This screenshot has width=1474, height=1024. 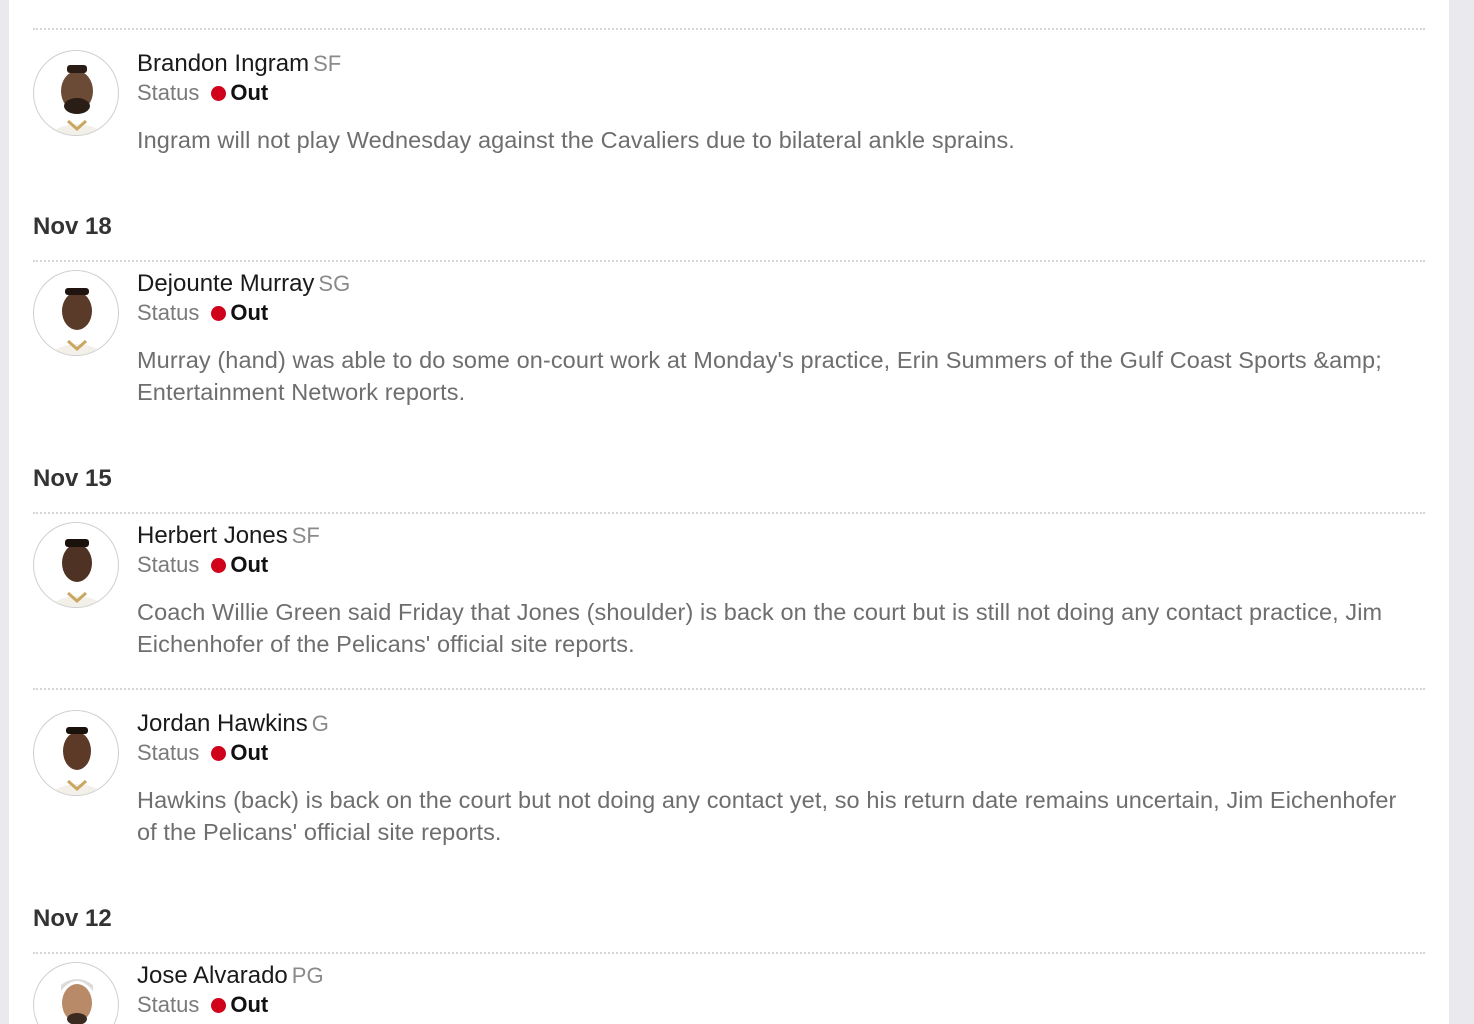 I want to click on entry-divider, so click(x=729, y=689).